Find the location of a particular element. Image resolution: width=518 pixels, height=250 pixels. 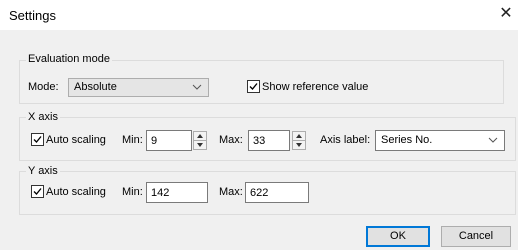

x-axis-legend: X axis is located at coordinates (43, 117).